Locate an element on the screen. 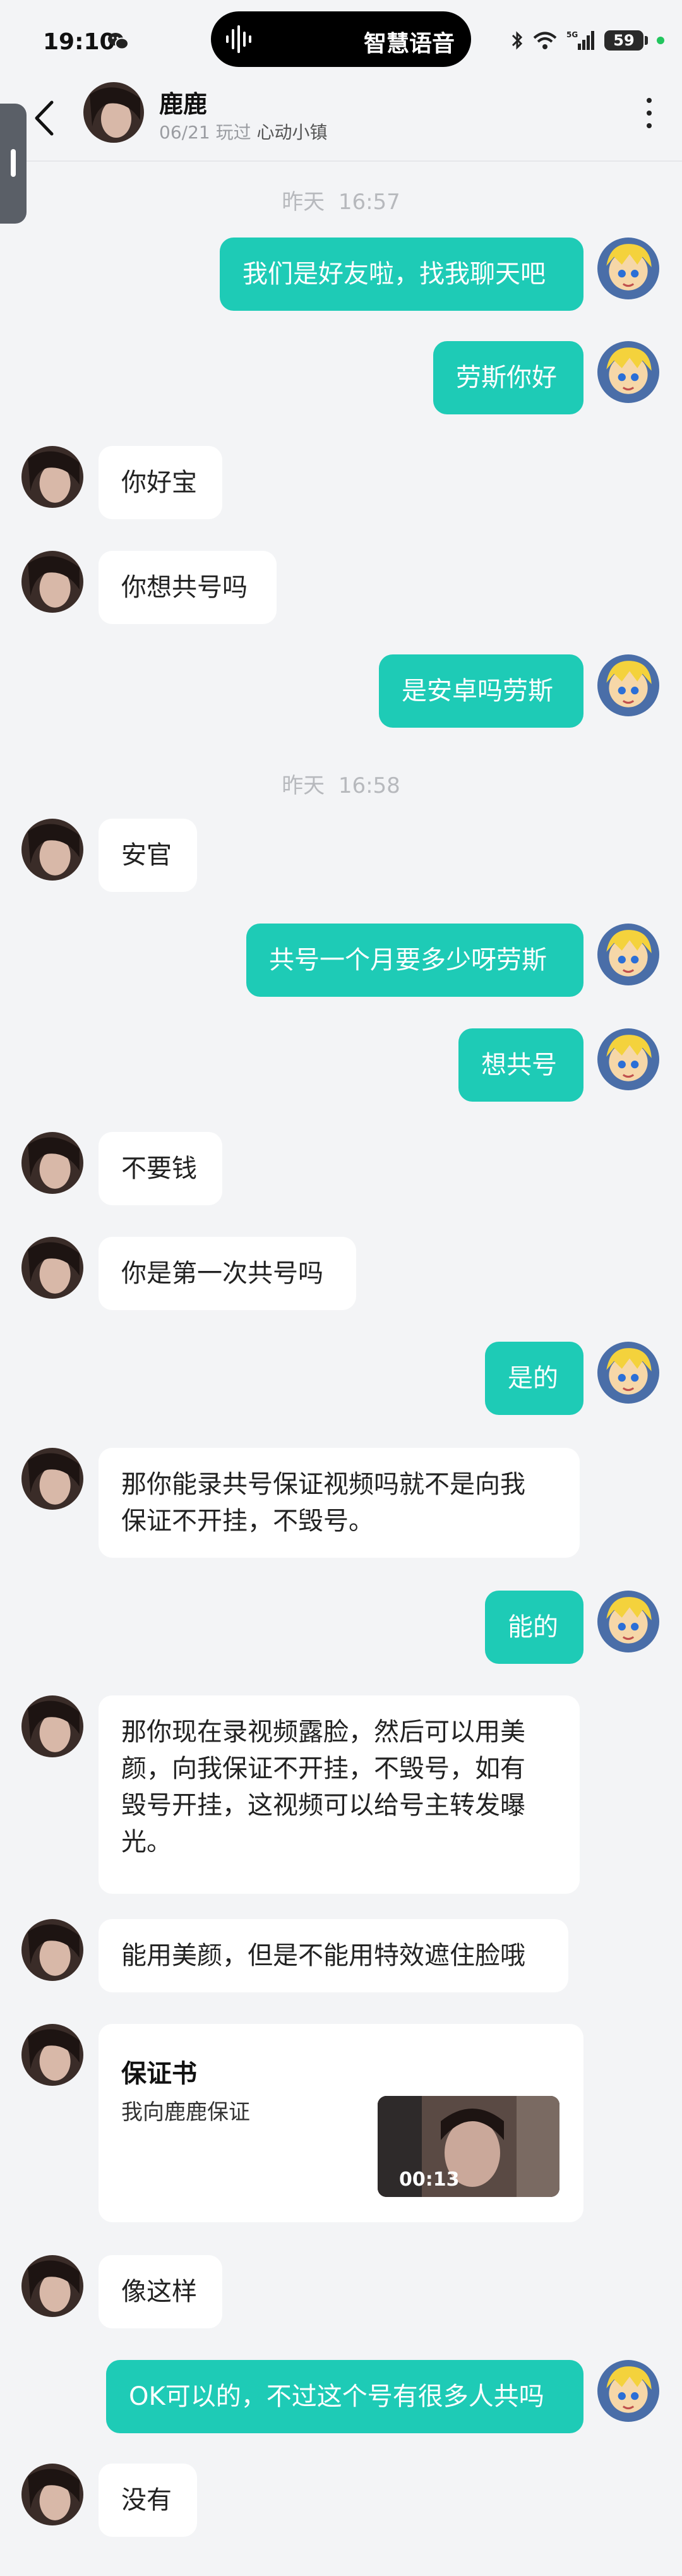 The height and width of the screenshot is (2576, 682). game-name: 心动小镇 is located at coordinates (292, 132).